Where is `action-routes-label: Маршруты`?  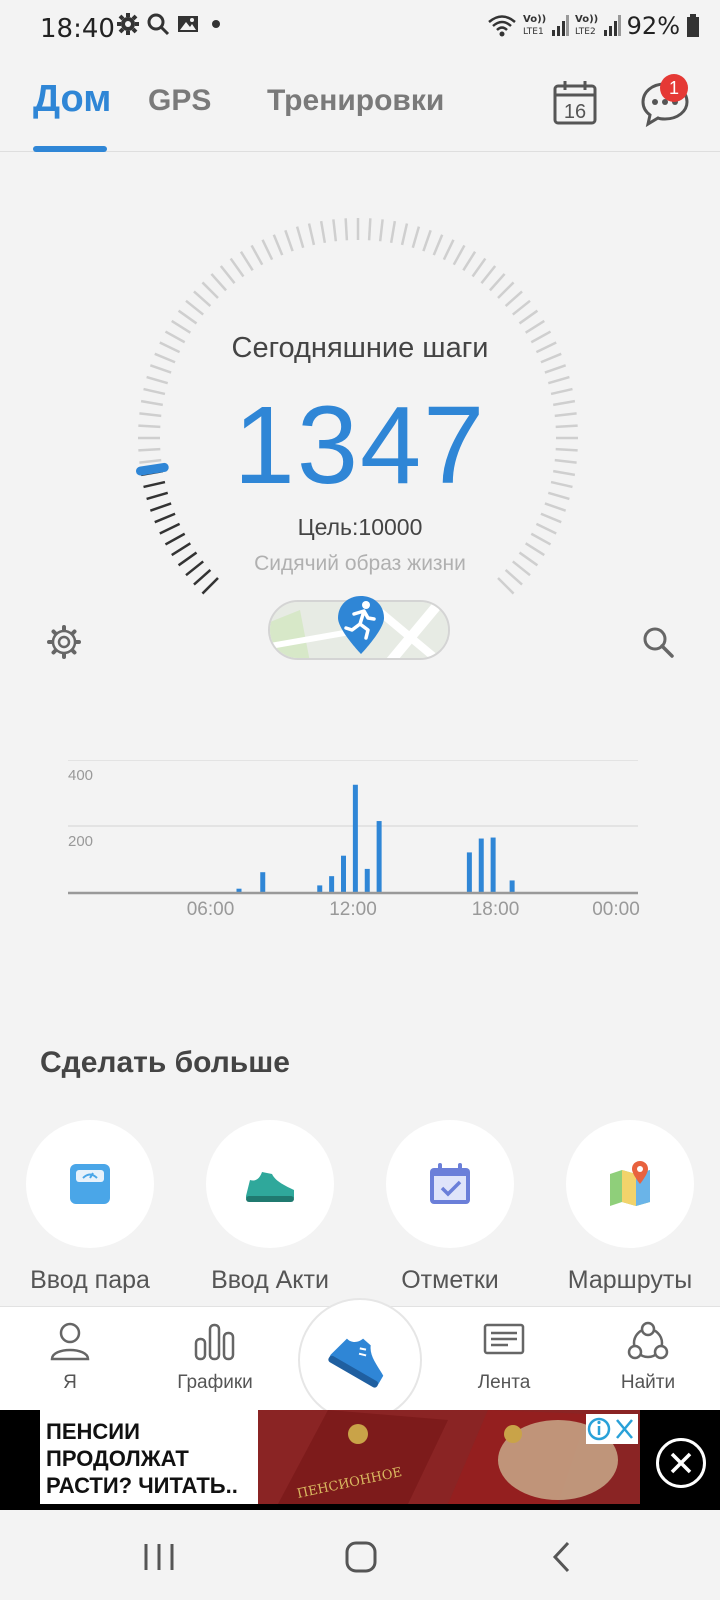
action-routes-label: Маршруты is located at coordinates (630, 1280).